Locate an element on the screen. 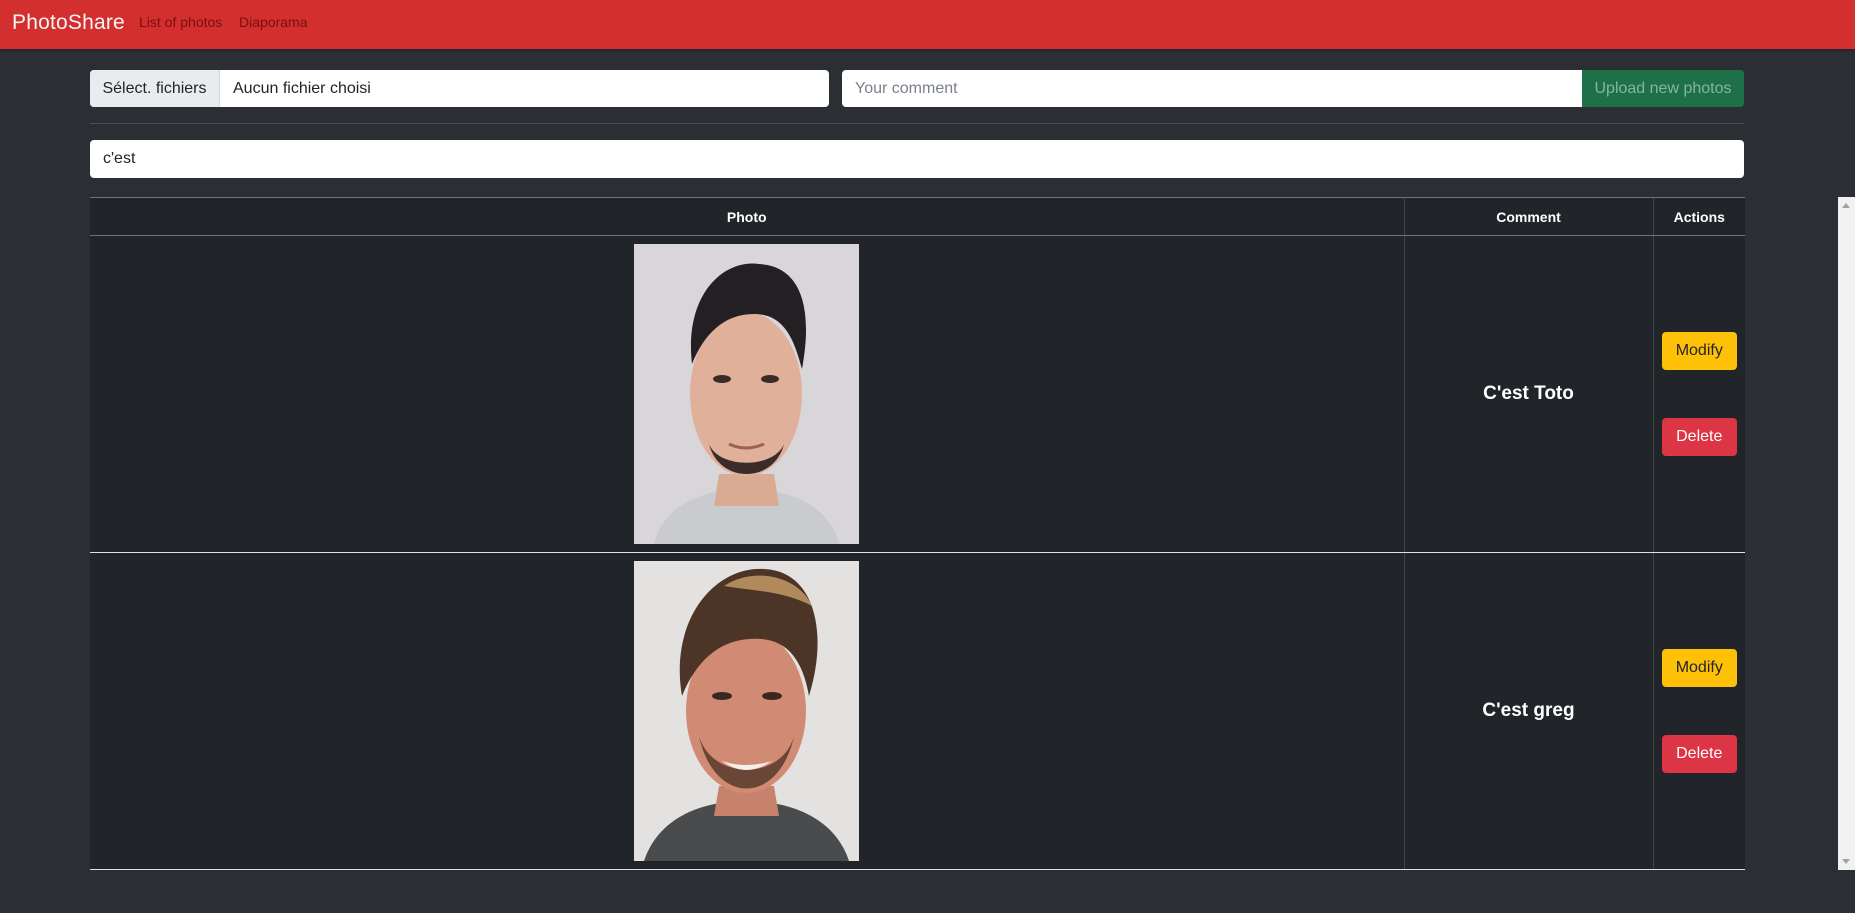 Image resolution: width=1855 pixels, height=913 pixels. top-navbar: PhotoShare List of photos Diaporama is located at coordinates (927, 24).